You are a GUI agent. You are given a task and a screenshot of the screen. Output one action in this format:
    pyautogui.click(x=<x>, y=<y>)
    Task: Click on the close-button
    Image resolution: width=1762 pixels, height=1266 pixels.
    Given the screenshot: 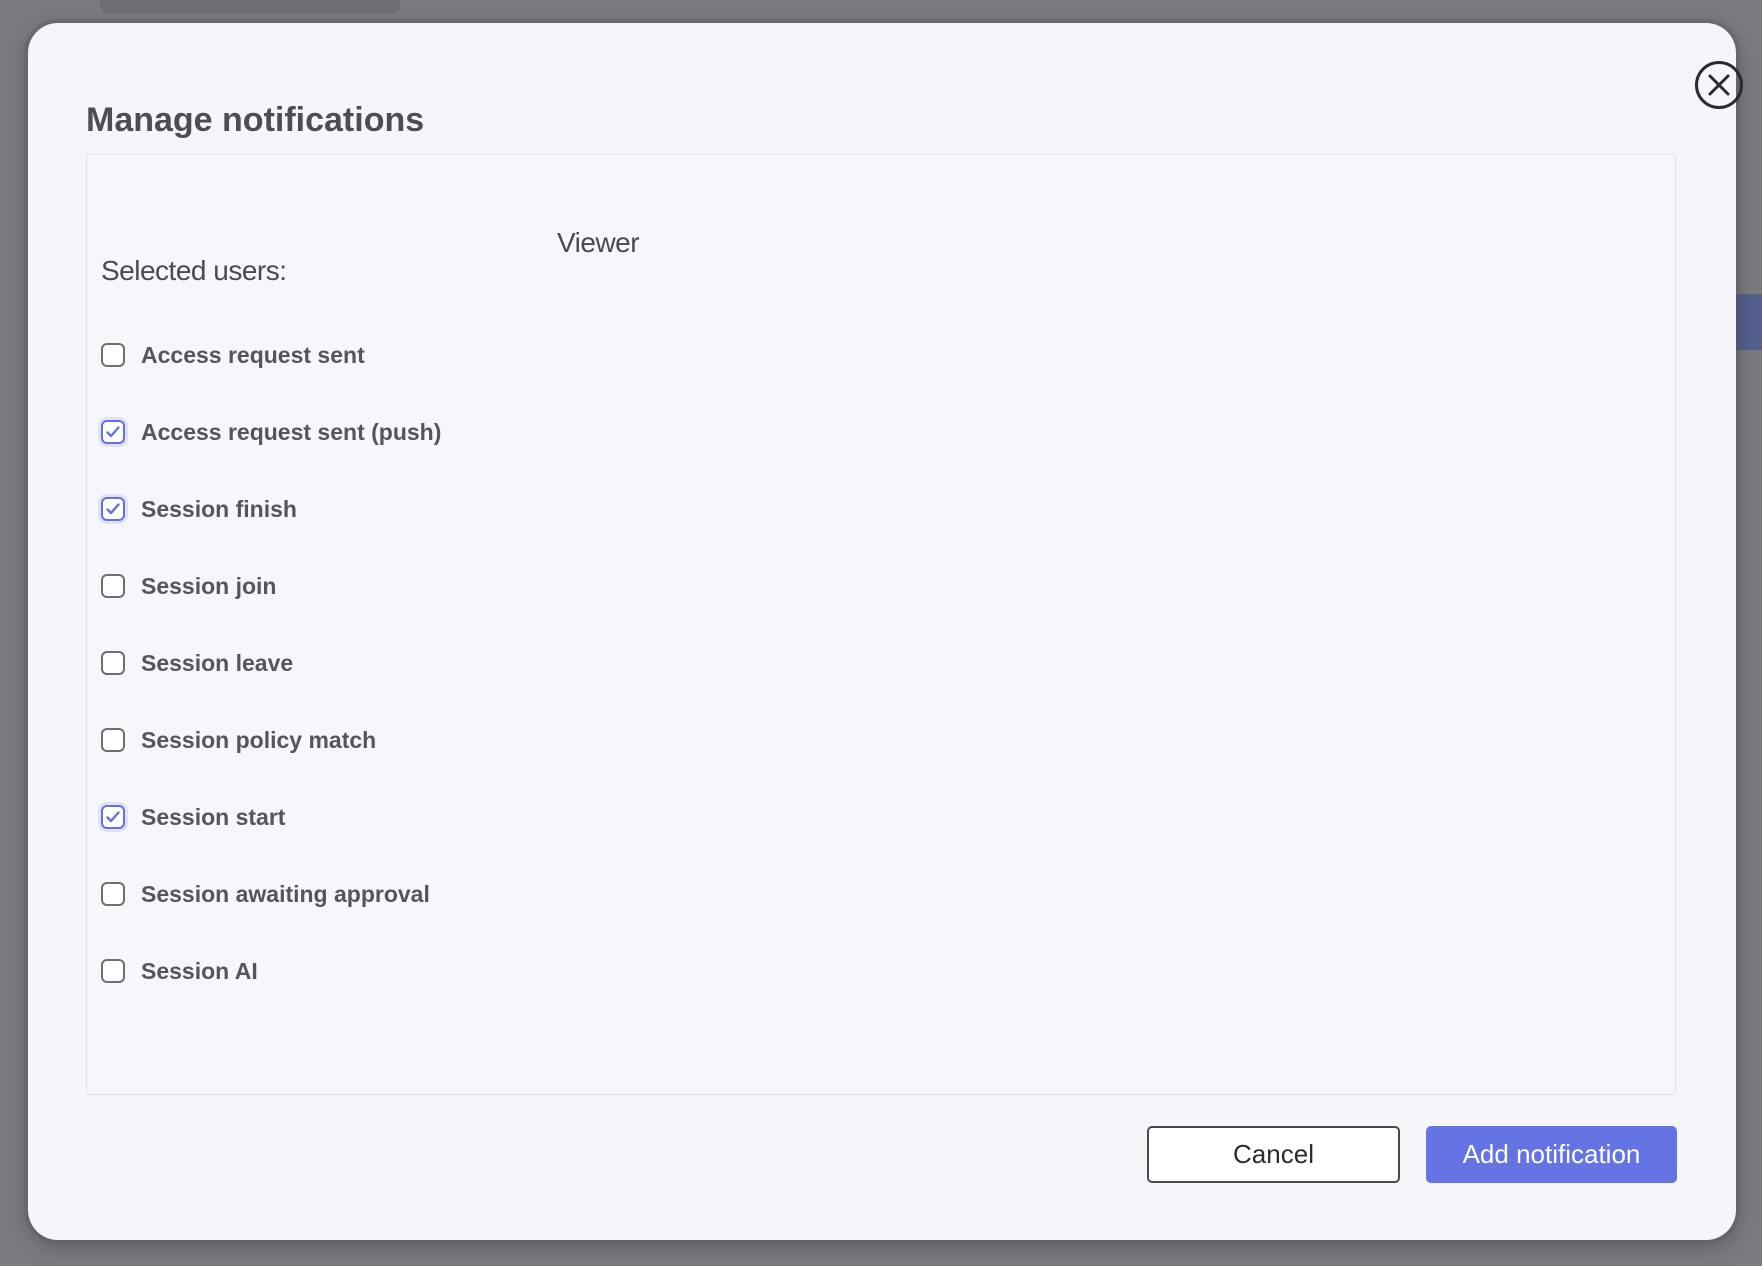 What is the action you would take?
    pyautogui.click(x=1719, y=85)
    